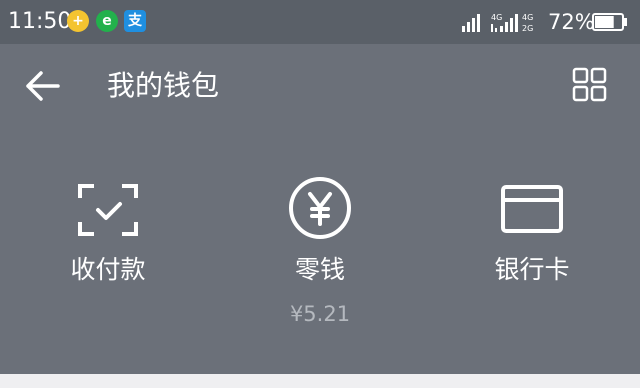  What do you see at coordinates (496, 17) in the screenshot?
I see `network-label-1: 4G` at bounding box center [496, 17].